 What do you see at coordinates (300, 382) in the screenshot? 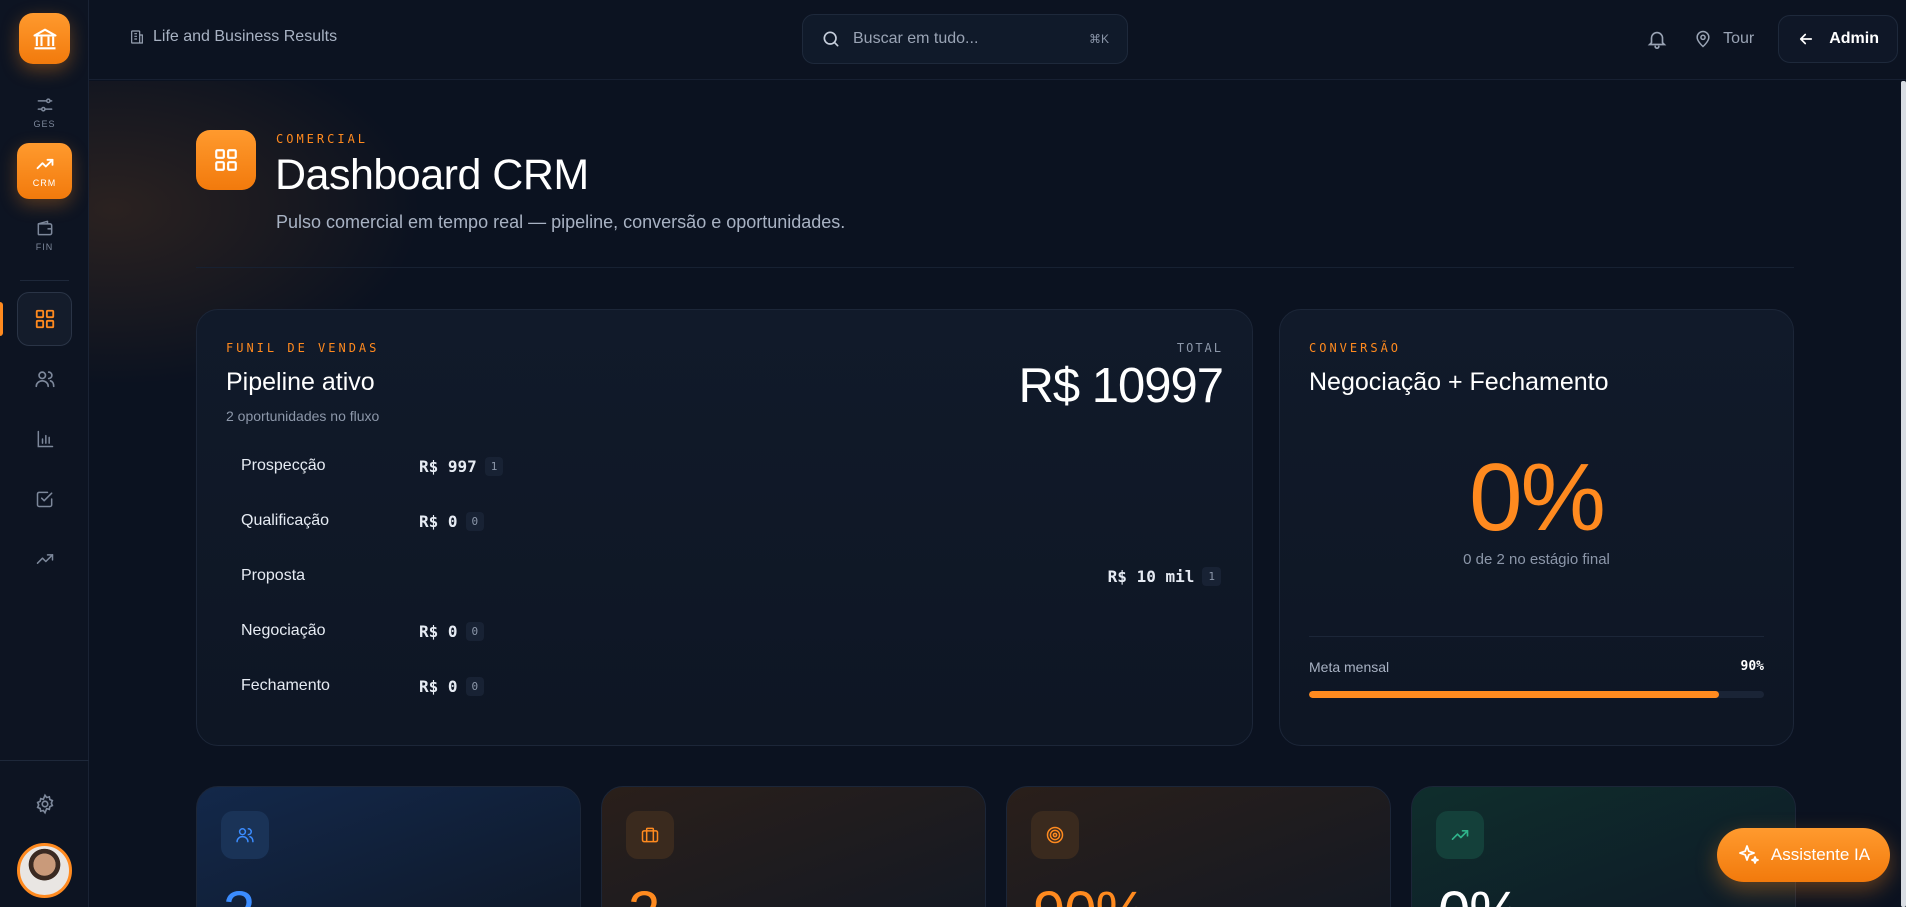
I see `funnel-title: Pipeline ativo` at bounding box center [300, 382].